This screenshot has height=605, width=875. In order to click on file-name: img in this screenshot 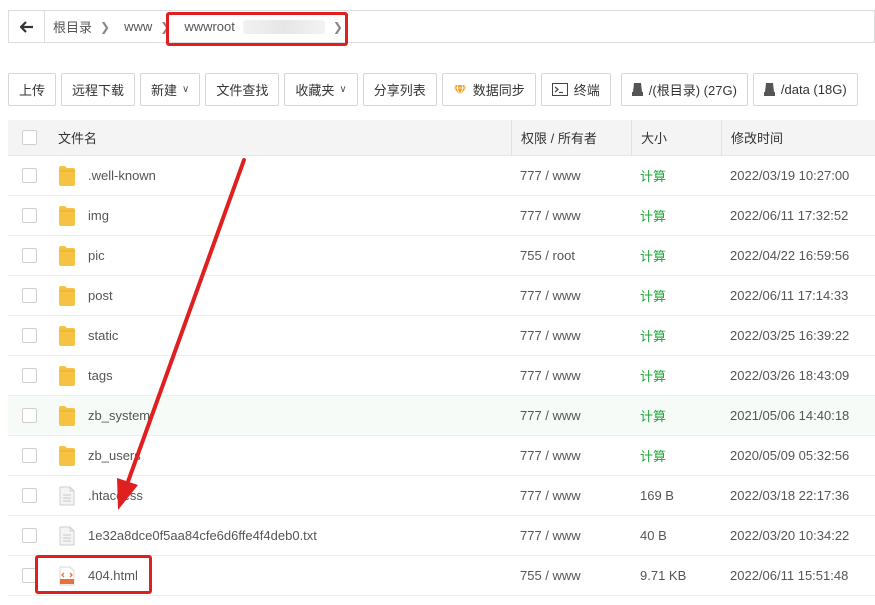, I will do `click(98, 215)`.